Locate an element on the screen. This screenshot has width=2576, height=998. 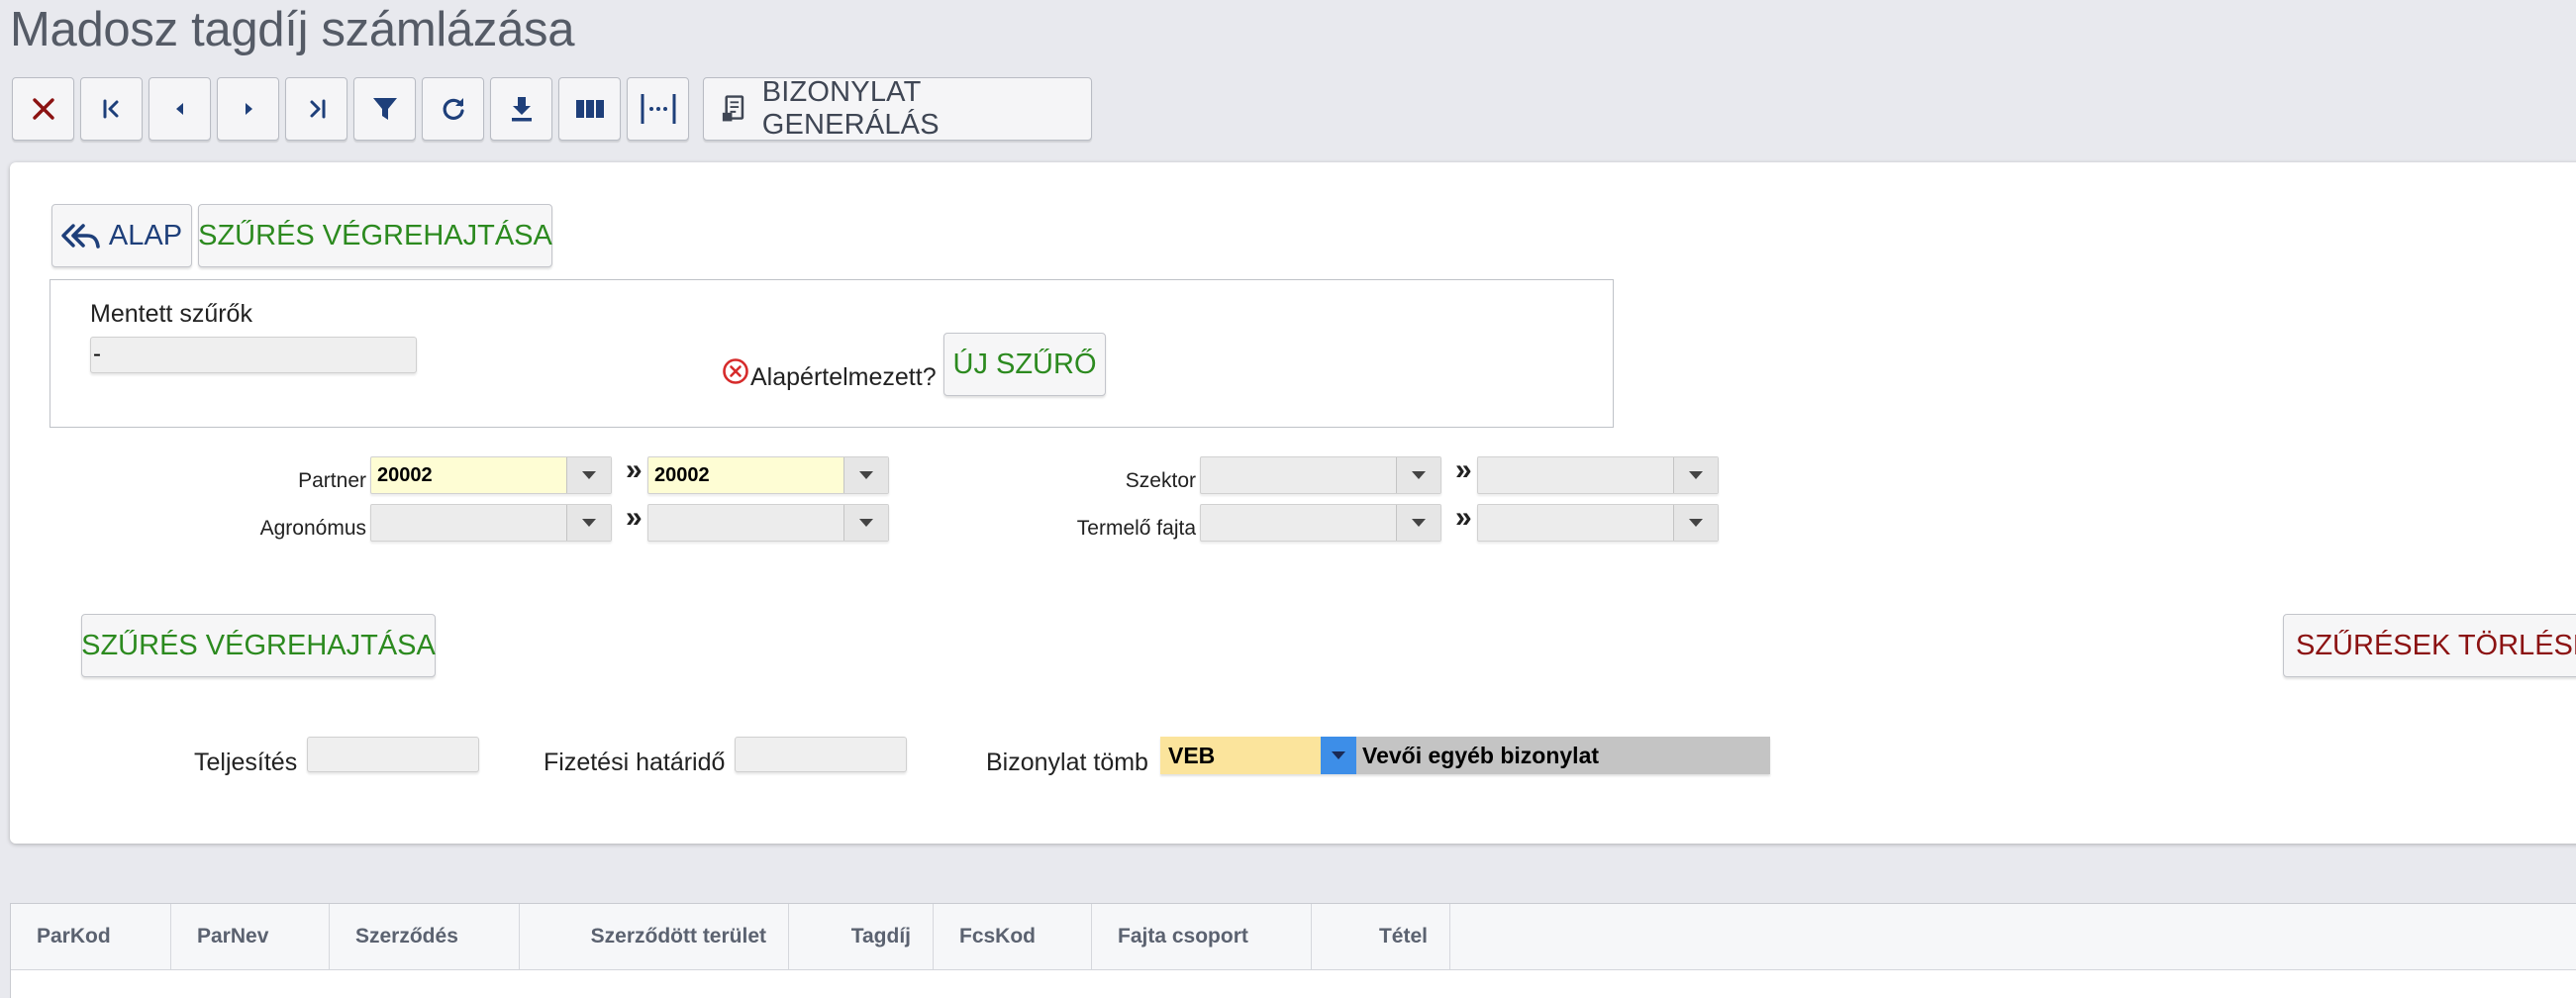
bizonylat-code: VEB is located at coordinates (1241, 755).